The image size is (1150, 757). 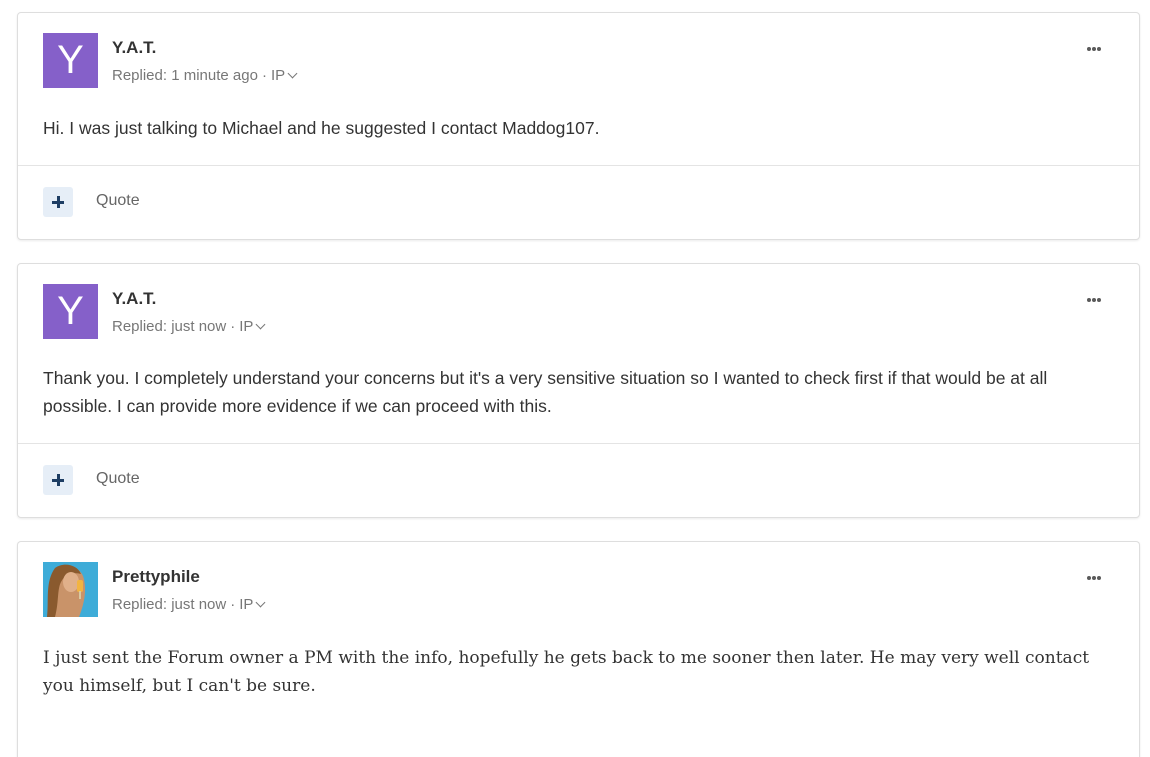 I want to click on reply-time: Replied: 1 minute ago, so click(x=185, y=75).